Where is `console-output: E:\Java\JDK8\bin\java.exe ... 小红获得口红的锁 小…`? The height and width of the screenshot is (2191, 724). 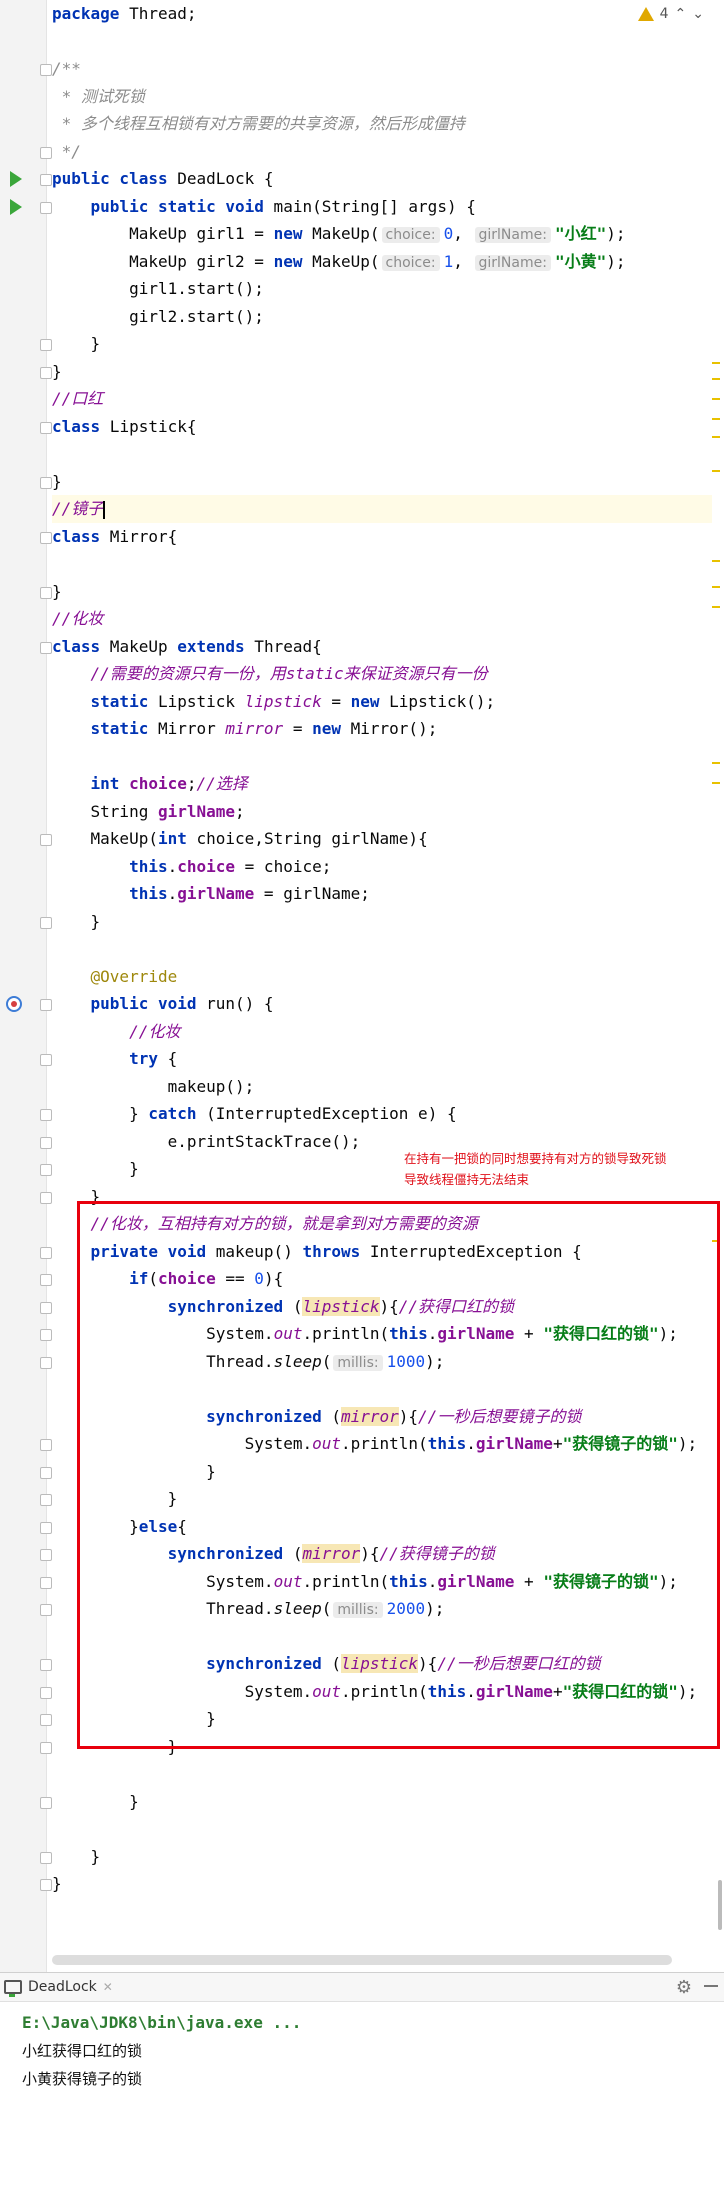
console-output: E:\Java\JDK8\bin\java.exe ... 小红获得口红的锁 小… is located at coordinates (161, 2051).